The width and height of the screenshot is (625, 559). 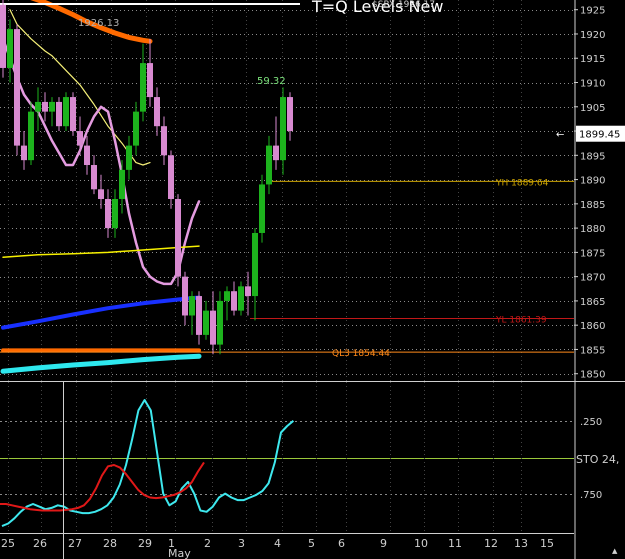 What do you see at coordinates (592, 302) in the screenshot?
I see `price-tick-label: 1865` at bounding box center [592, 302].